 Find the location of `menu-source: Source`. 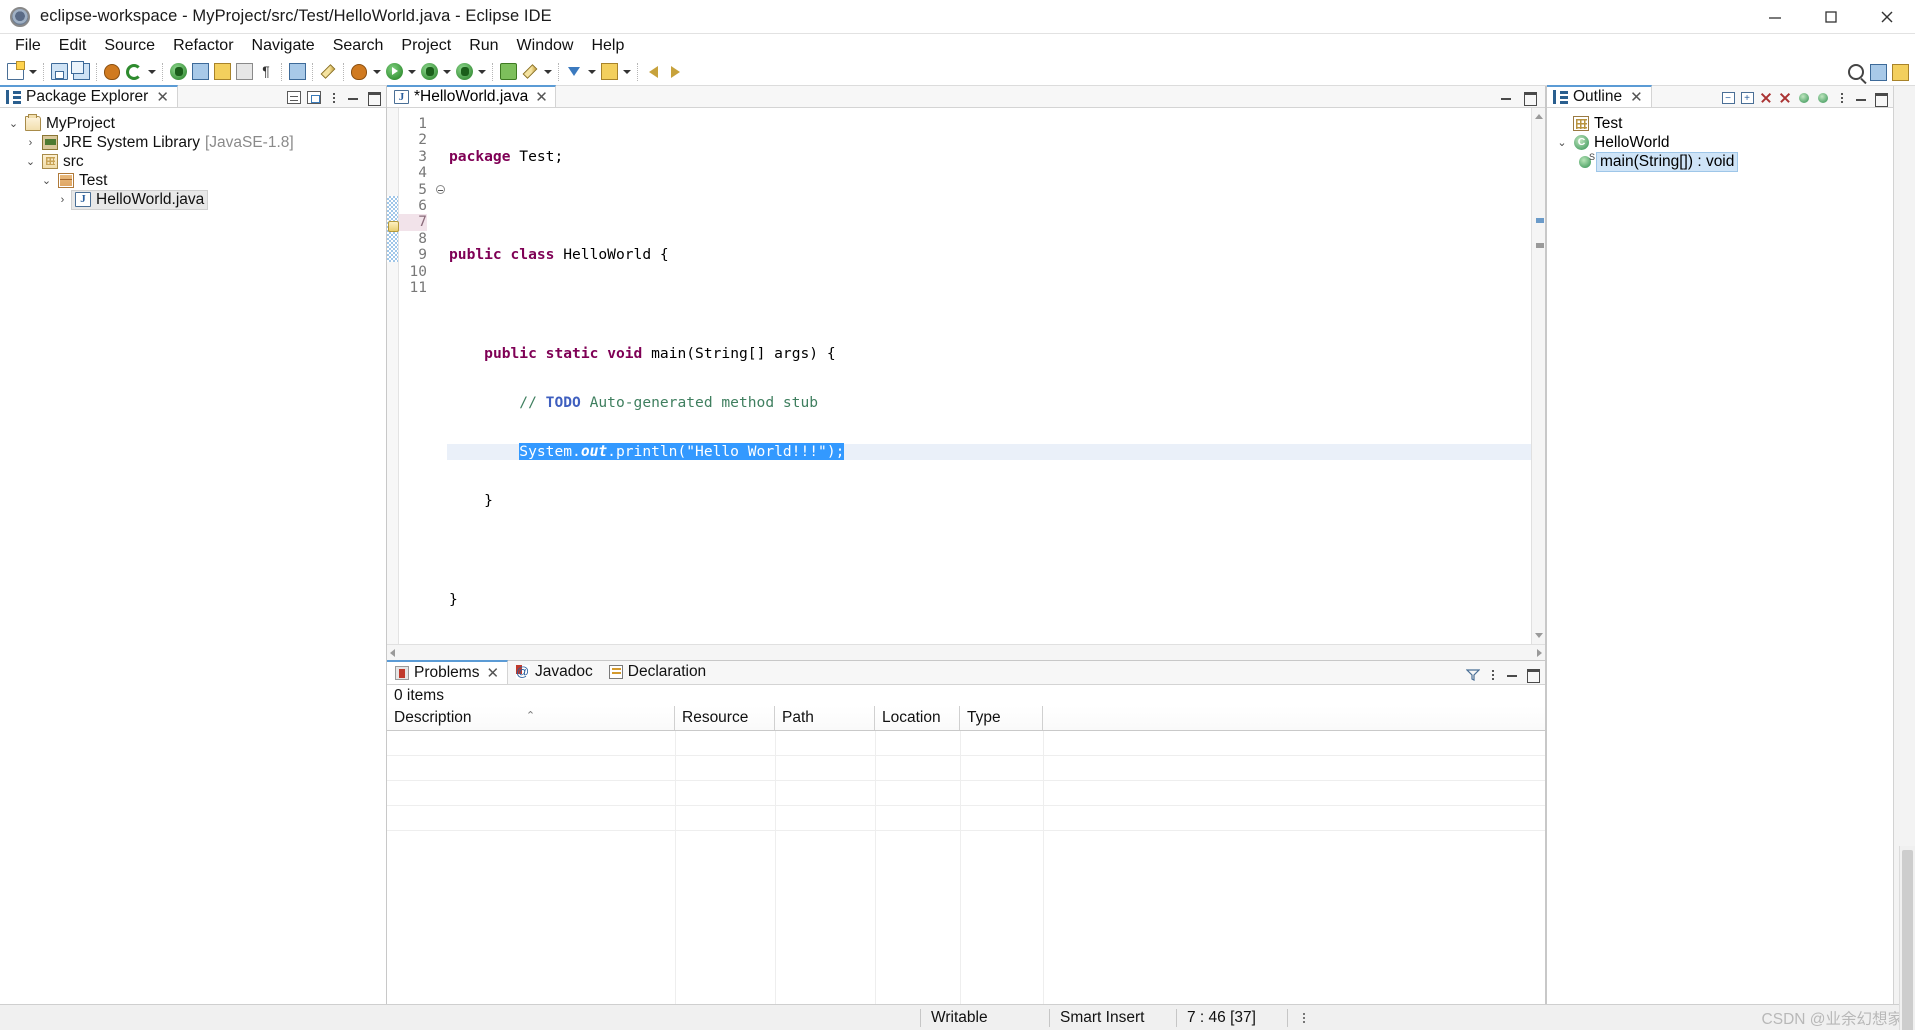

menu-source: Source is located at coordinates (129, 46).